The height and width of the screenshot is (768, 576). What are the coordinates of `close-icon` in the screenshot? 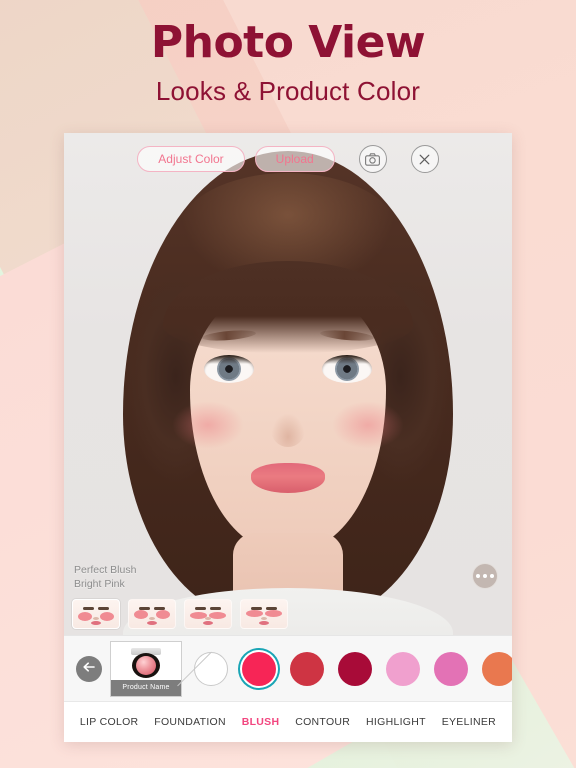 It's located at (424, 159).